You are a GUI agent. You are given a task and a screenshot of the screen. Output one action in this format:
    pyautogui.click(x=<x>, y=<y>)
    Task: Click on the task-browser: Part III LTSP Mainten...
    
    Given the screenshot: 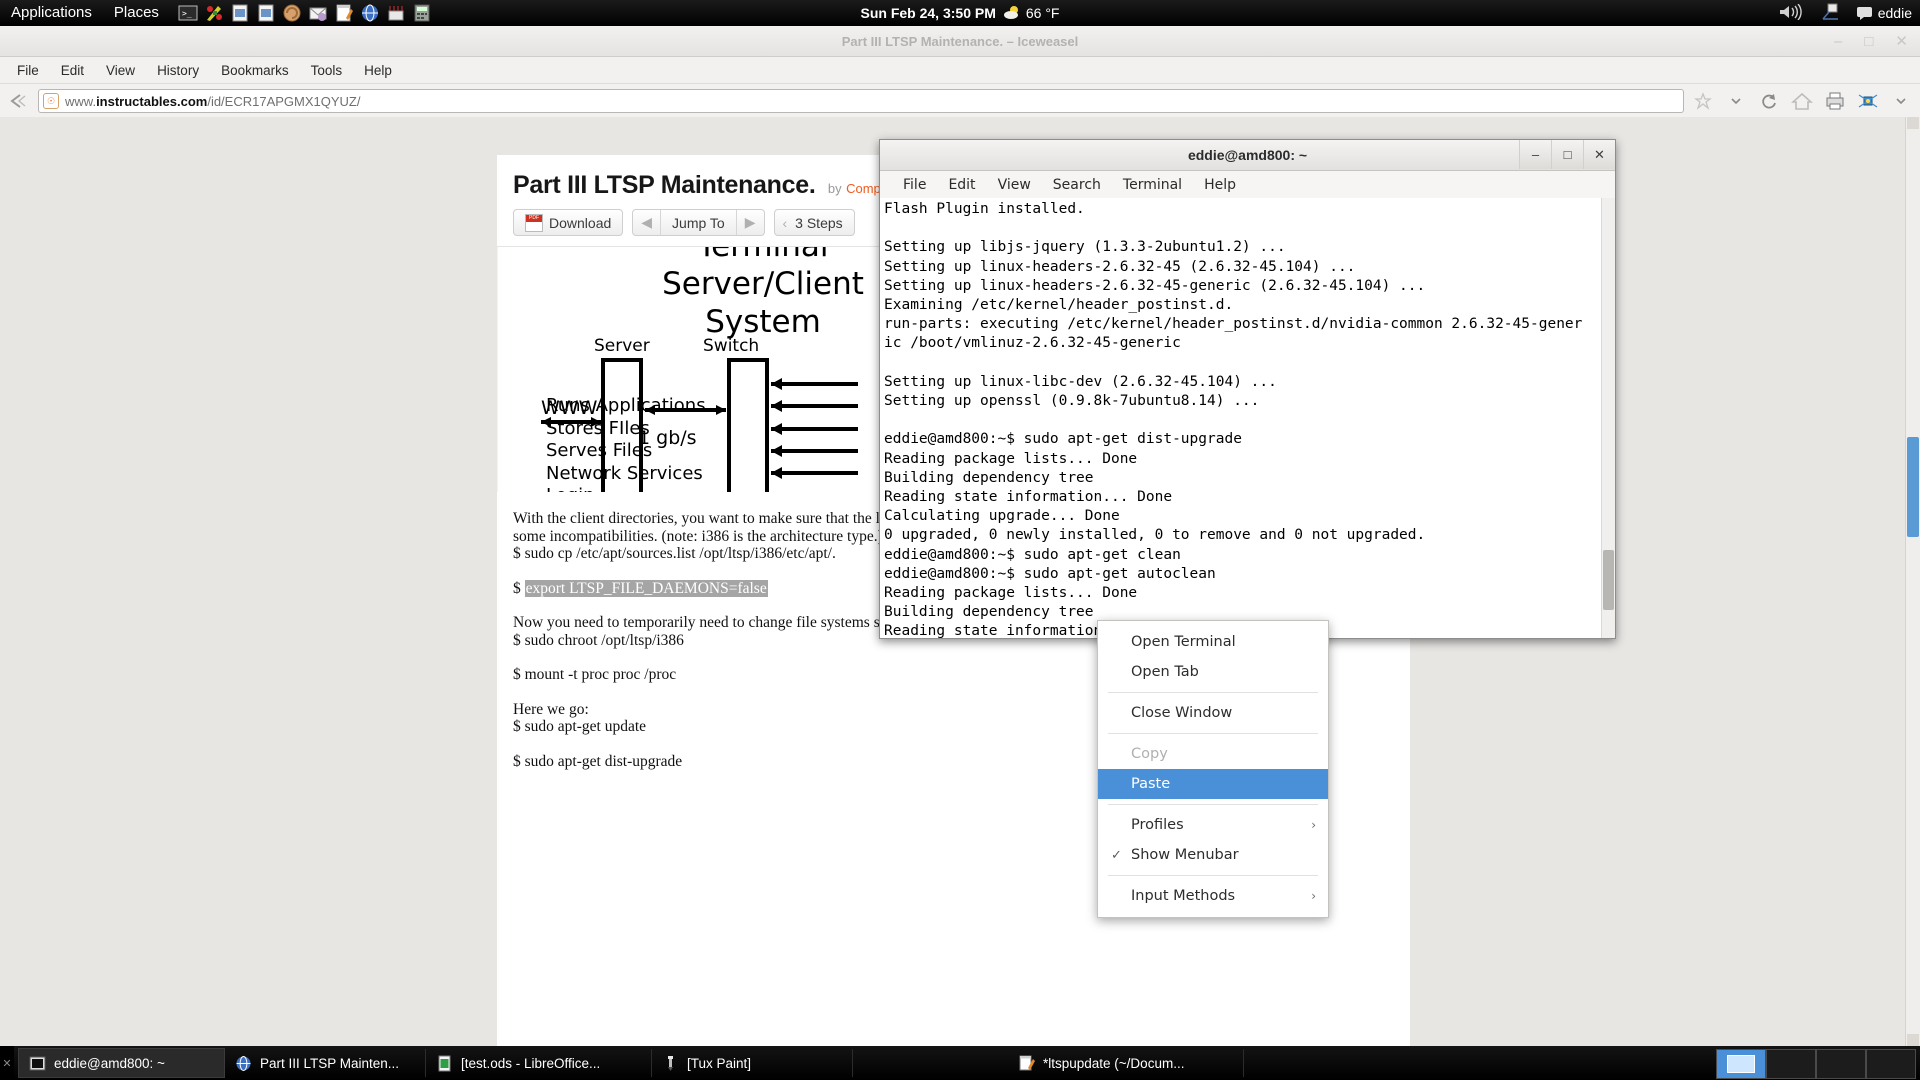 What is the action you would take?
    pyautogui.click(x=325, y=1063)
    